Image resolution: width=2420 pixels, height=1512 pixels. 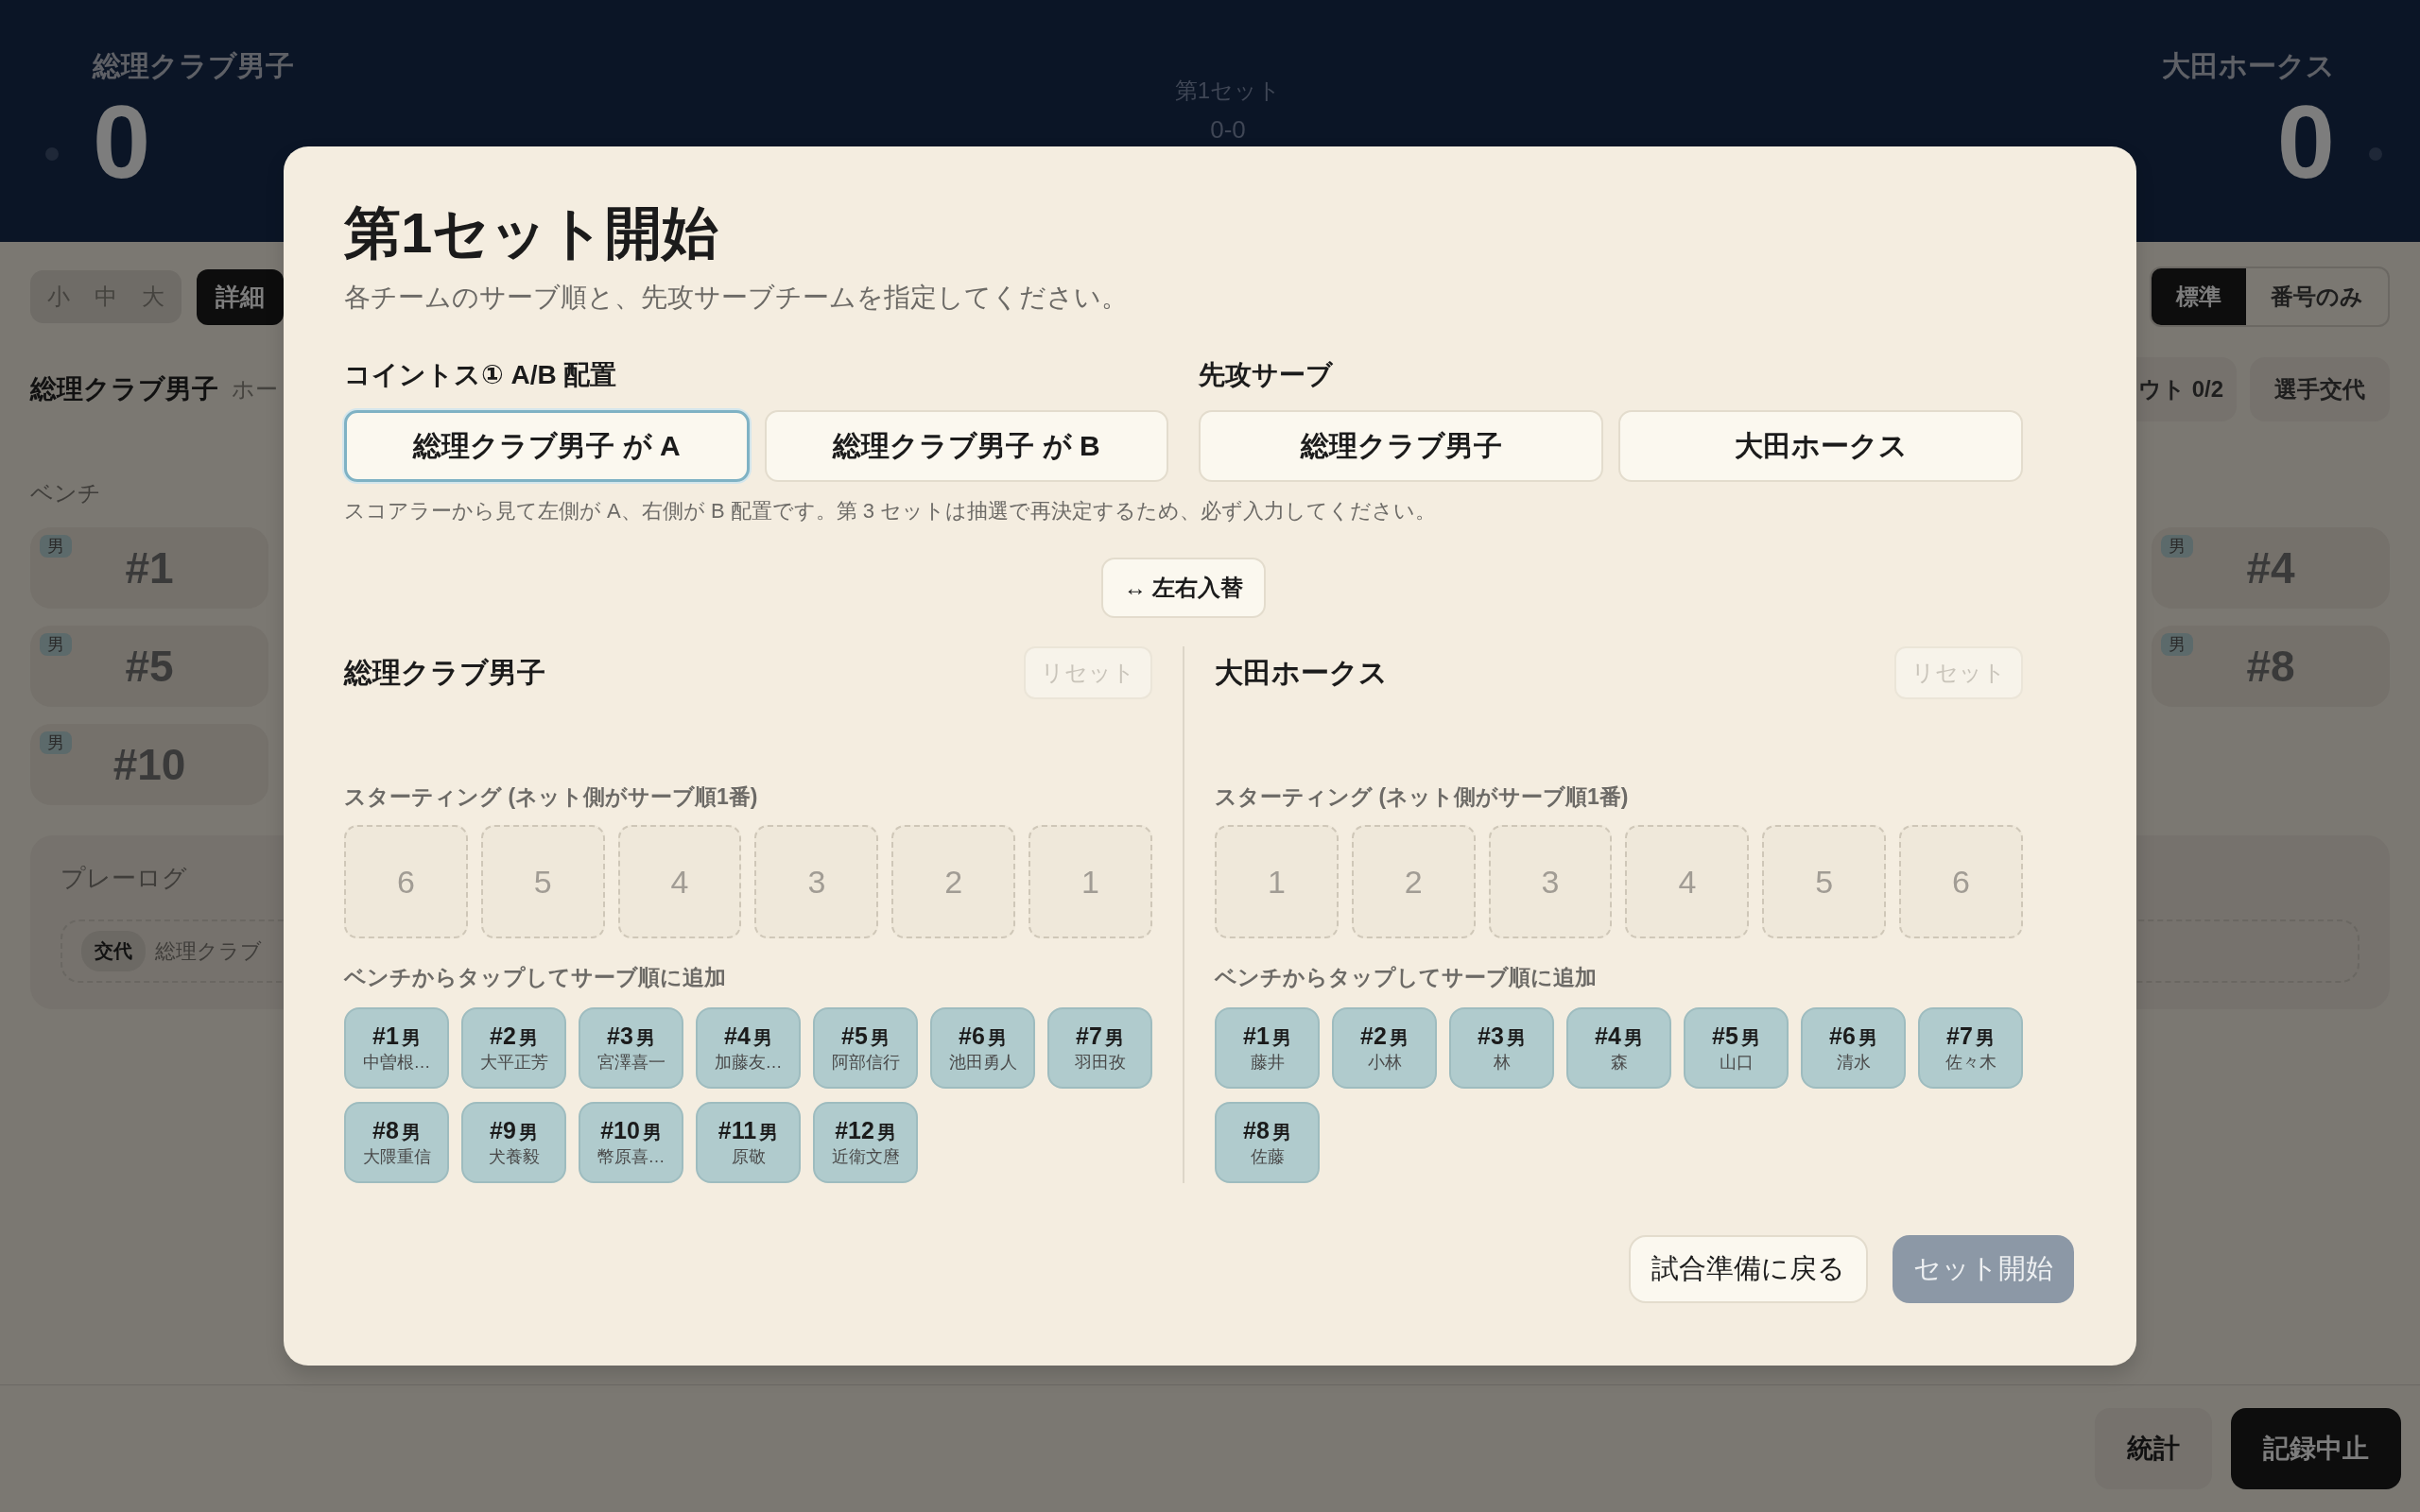 What do you see at coordinates (547, 446) in the screenshot?
I see `coin-toss-option: 総理クラブ男子 が A` at bounding box center [547, 446].